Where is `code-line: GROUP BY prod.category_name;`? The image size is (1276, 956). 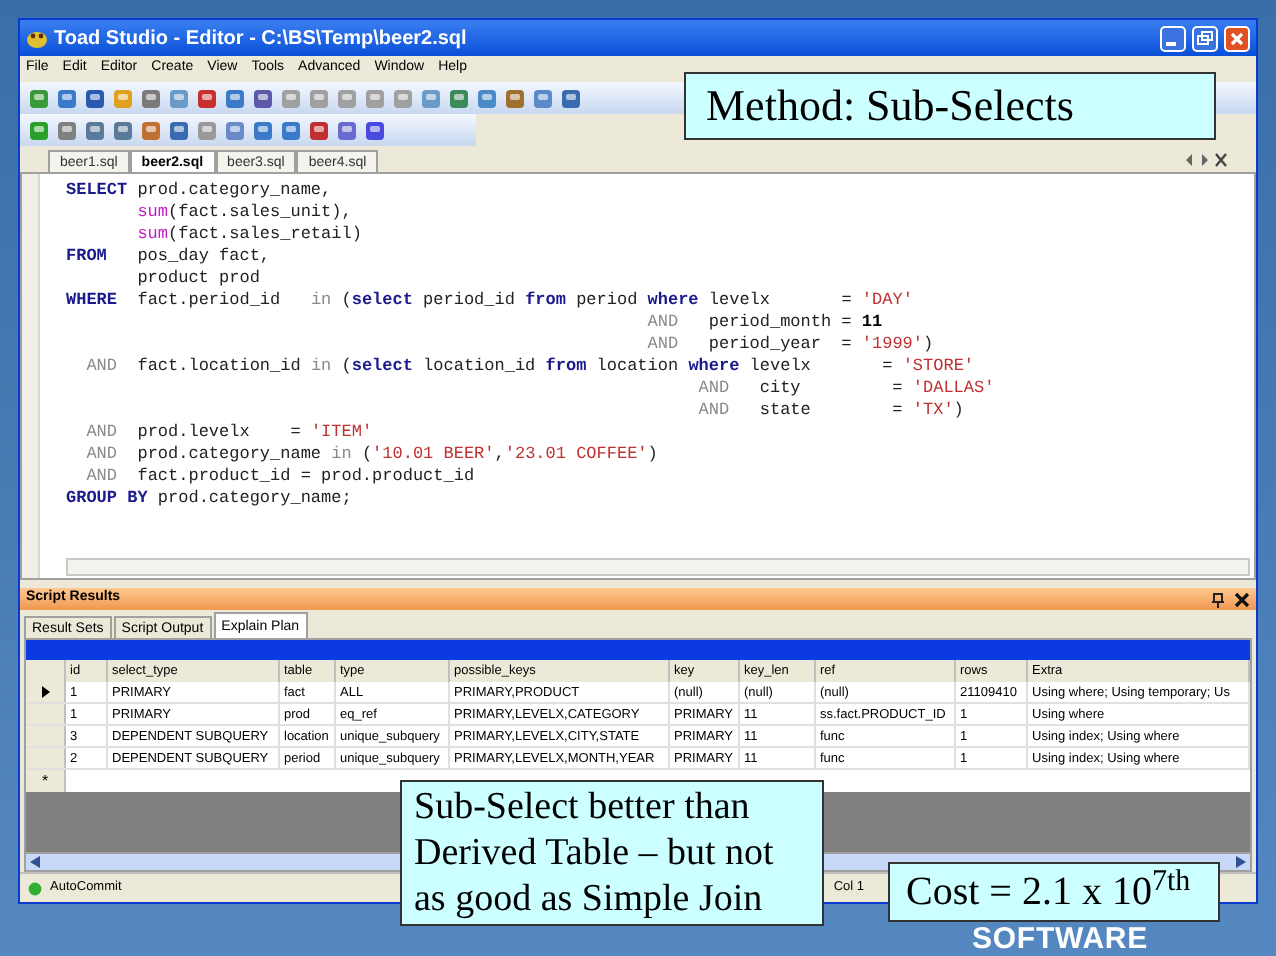 code-line: GROUP BY prod.category_name; is located at coordinates (209, 499).